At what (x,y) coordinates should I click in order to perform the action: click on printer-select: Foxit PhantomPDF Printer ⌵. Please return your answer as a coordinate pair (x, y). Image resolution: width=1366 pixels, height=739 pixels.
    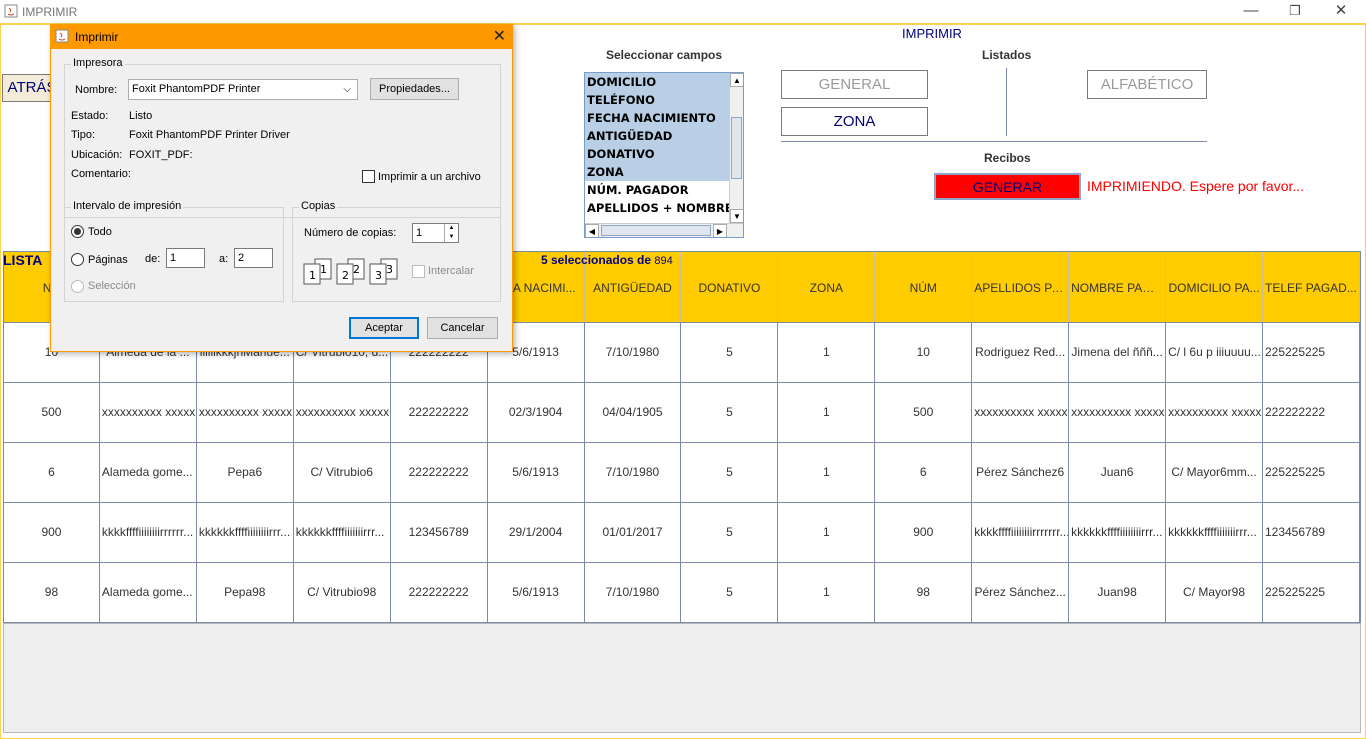
    Looking at the image, I should click on (243, 89).